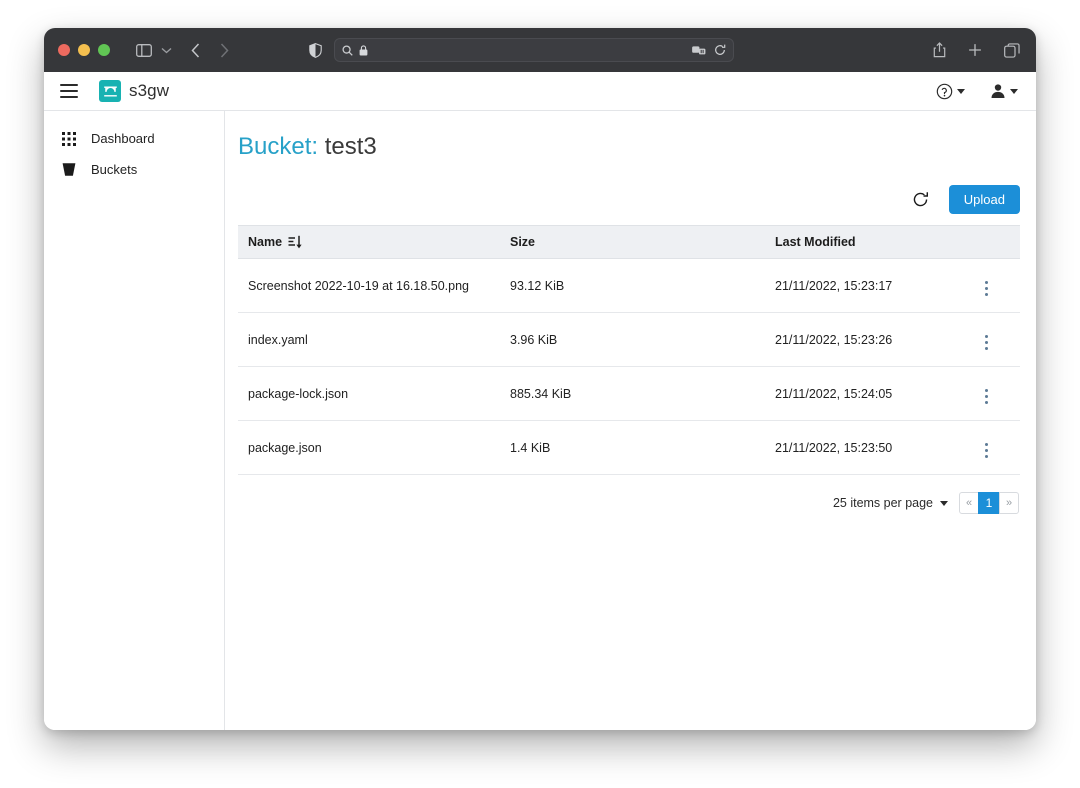 The width and height of the screenshot is (1080, 788). What do you see at coordinates (144, 50) in the screenshot?
I see `sidebar-toggle-icon` at bounding box center [144, 50].